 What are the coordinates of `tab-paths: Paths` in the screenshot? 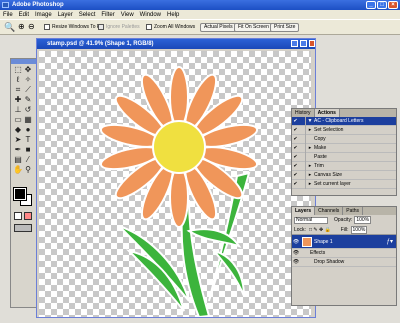 It's located at (353, 211).